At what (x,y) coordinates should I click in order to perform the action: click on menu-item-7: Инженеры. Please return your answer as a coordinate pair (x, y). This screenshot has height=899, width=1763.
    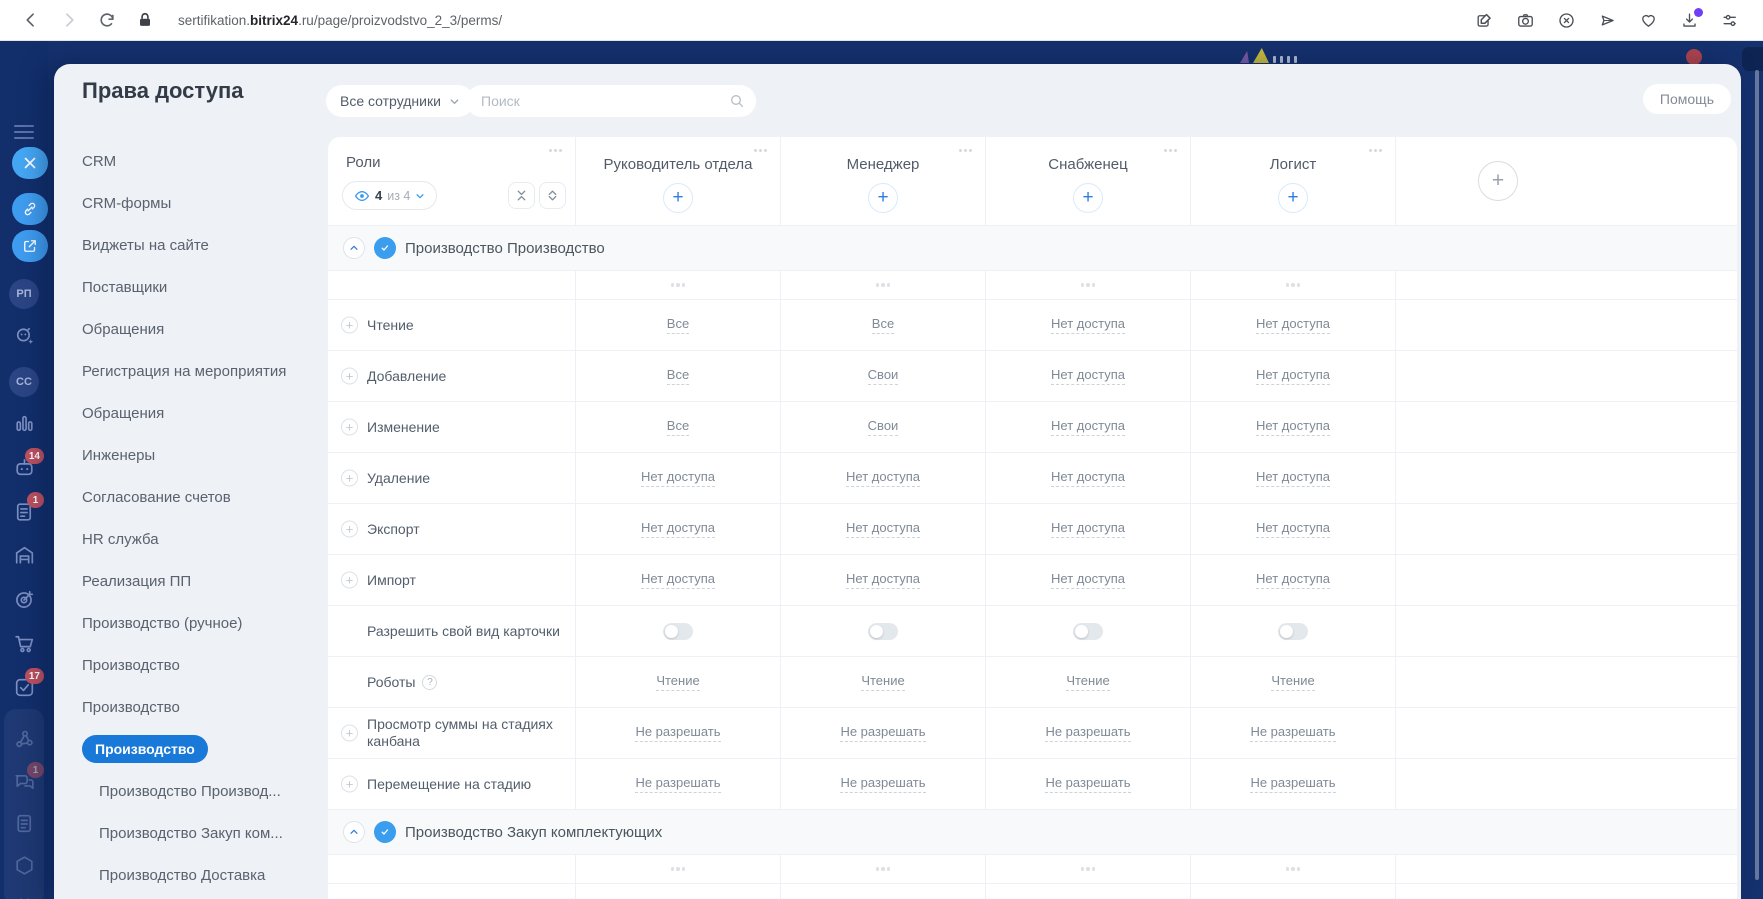
    Looking at the image, I should click on (199, 455).